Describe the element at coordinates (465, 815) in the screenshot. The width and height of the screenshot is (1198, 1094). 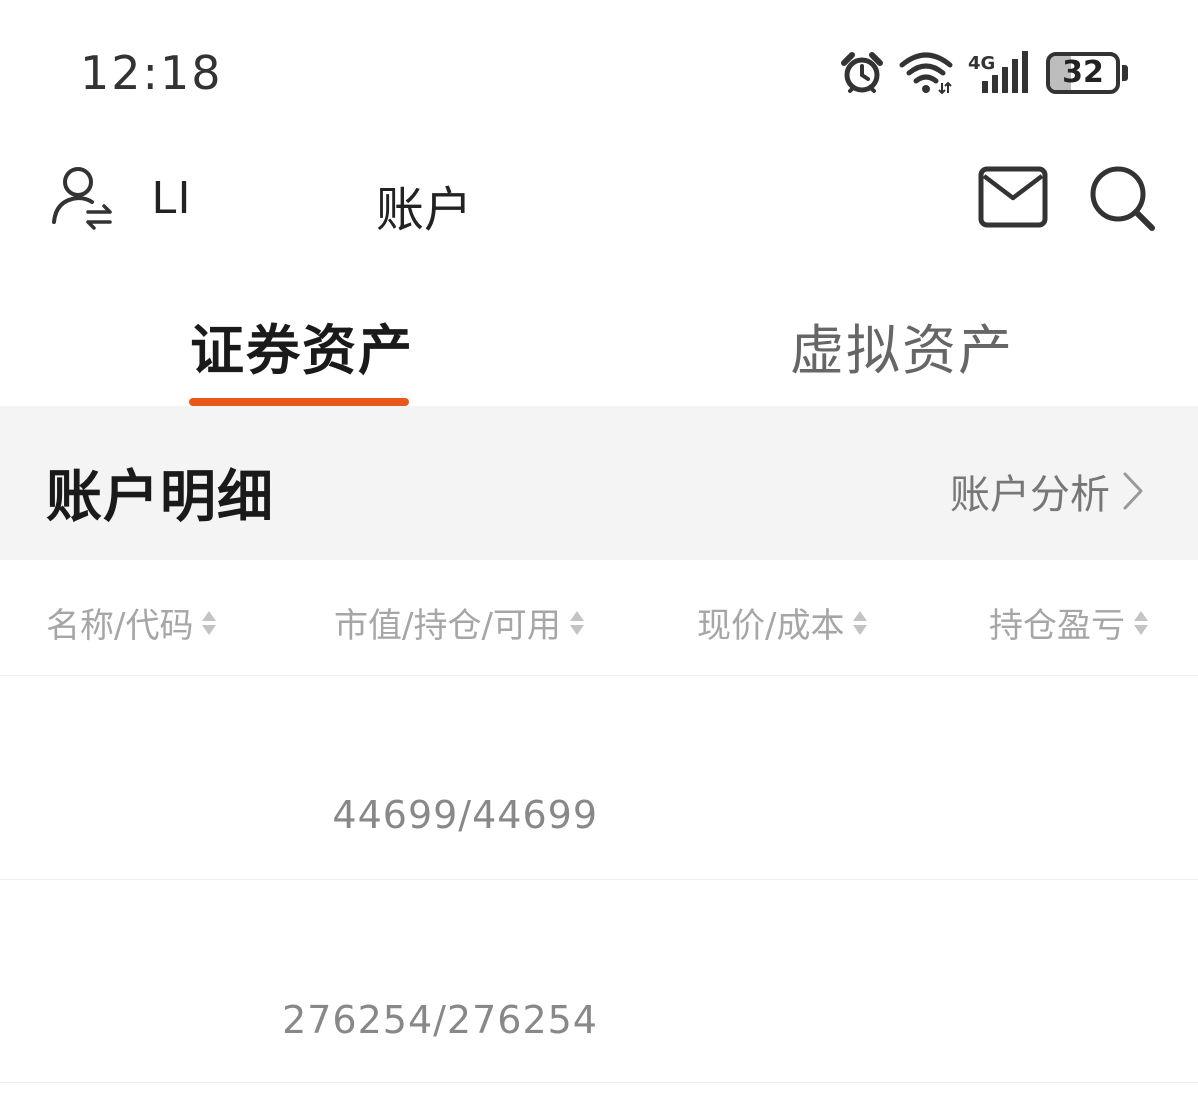
I see `row-holdings-available: 44699/44699` at that location.